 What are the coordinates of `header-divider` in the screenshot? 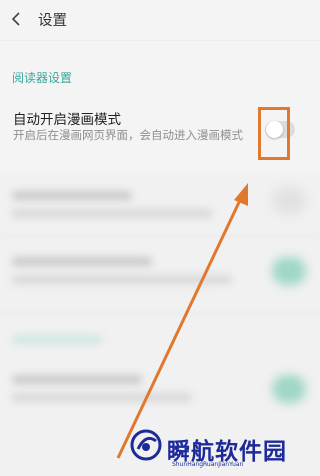 It's located at (160, 40).